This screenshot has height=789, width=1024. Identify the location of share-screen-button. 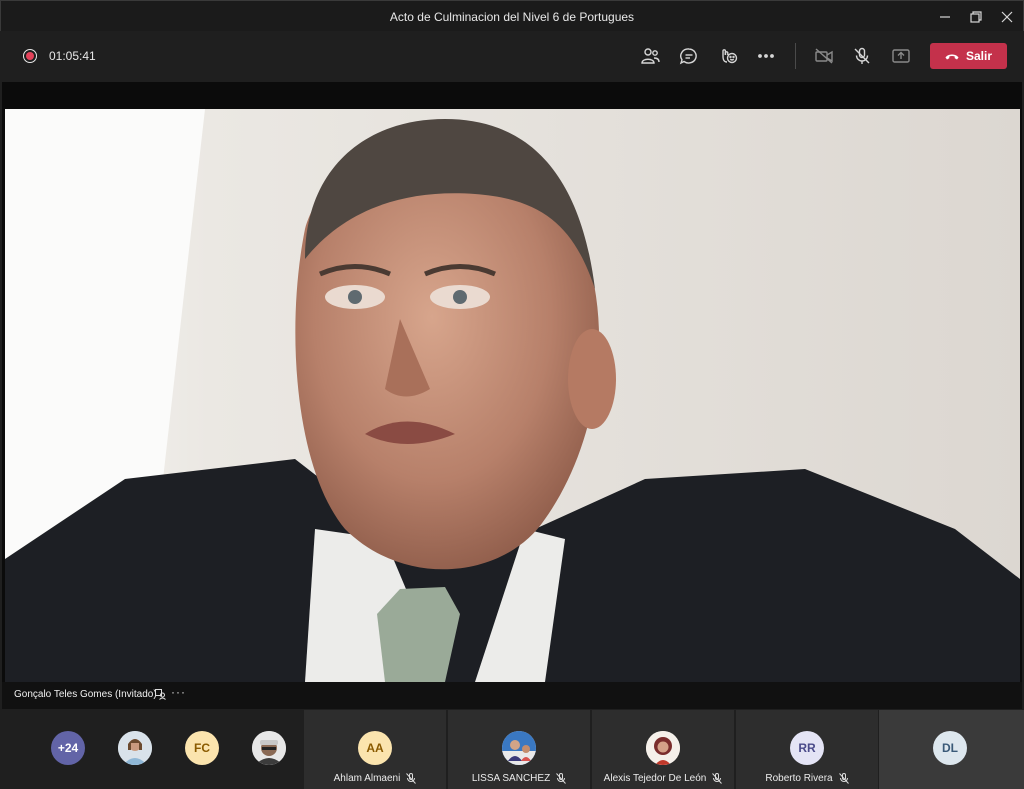
(901, 56).